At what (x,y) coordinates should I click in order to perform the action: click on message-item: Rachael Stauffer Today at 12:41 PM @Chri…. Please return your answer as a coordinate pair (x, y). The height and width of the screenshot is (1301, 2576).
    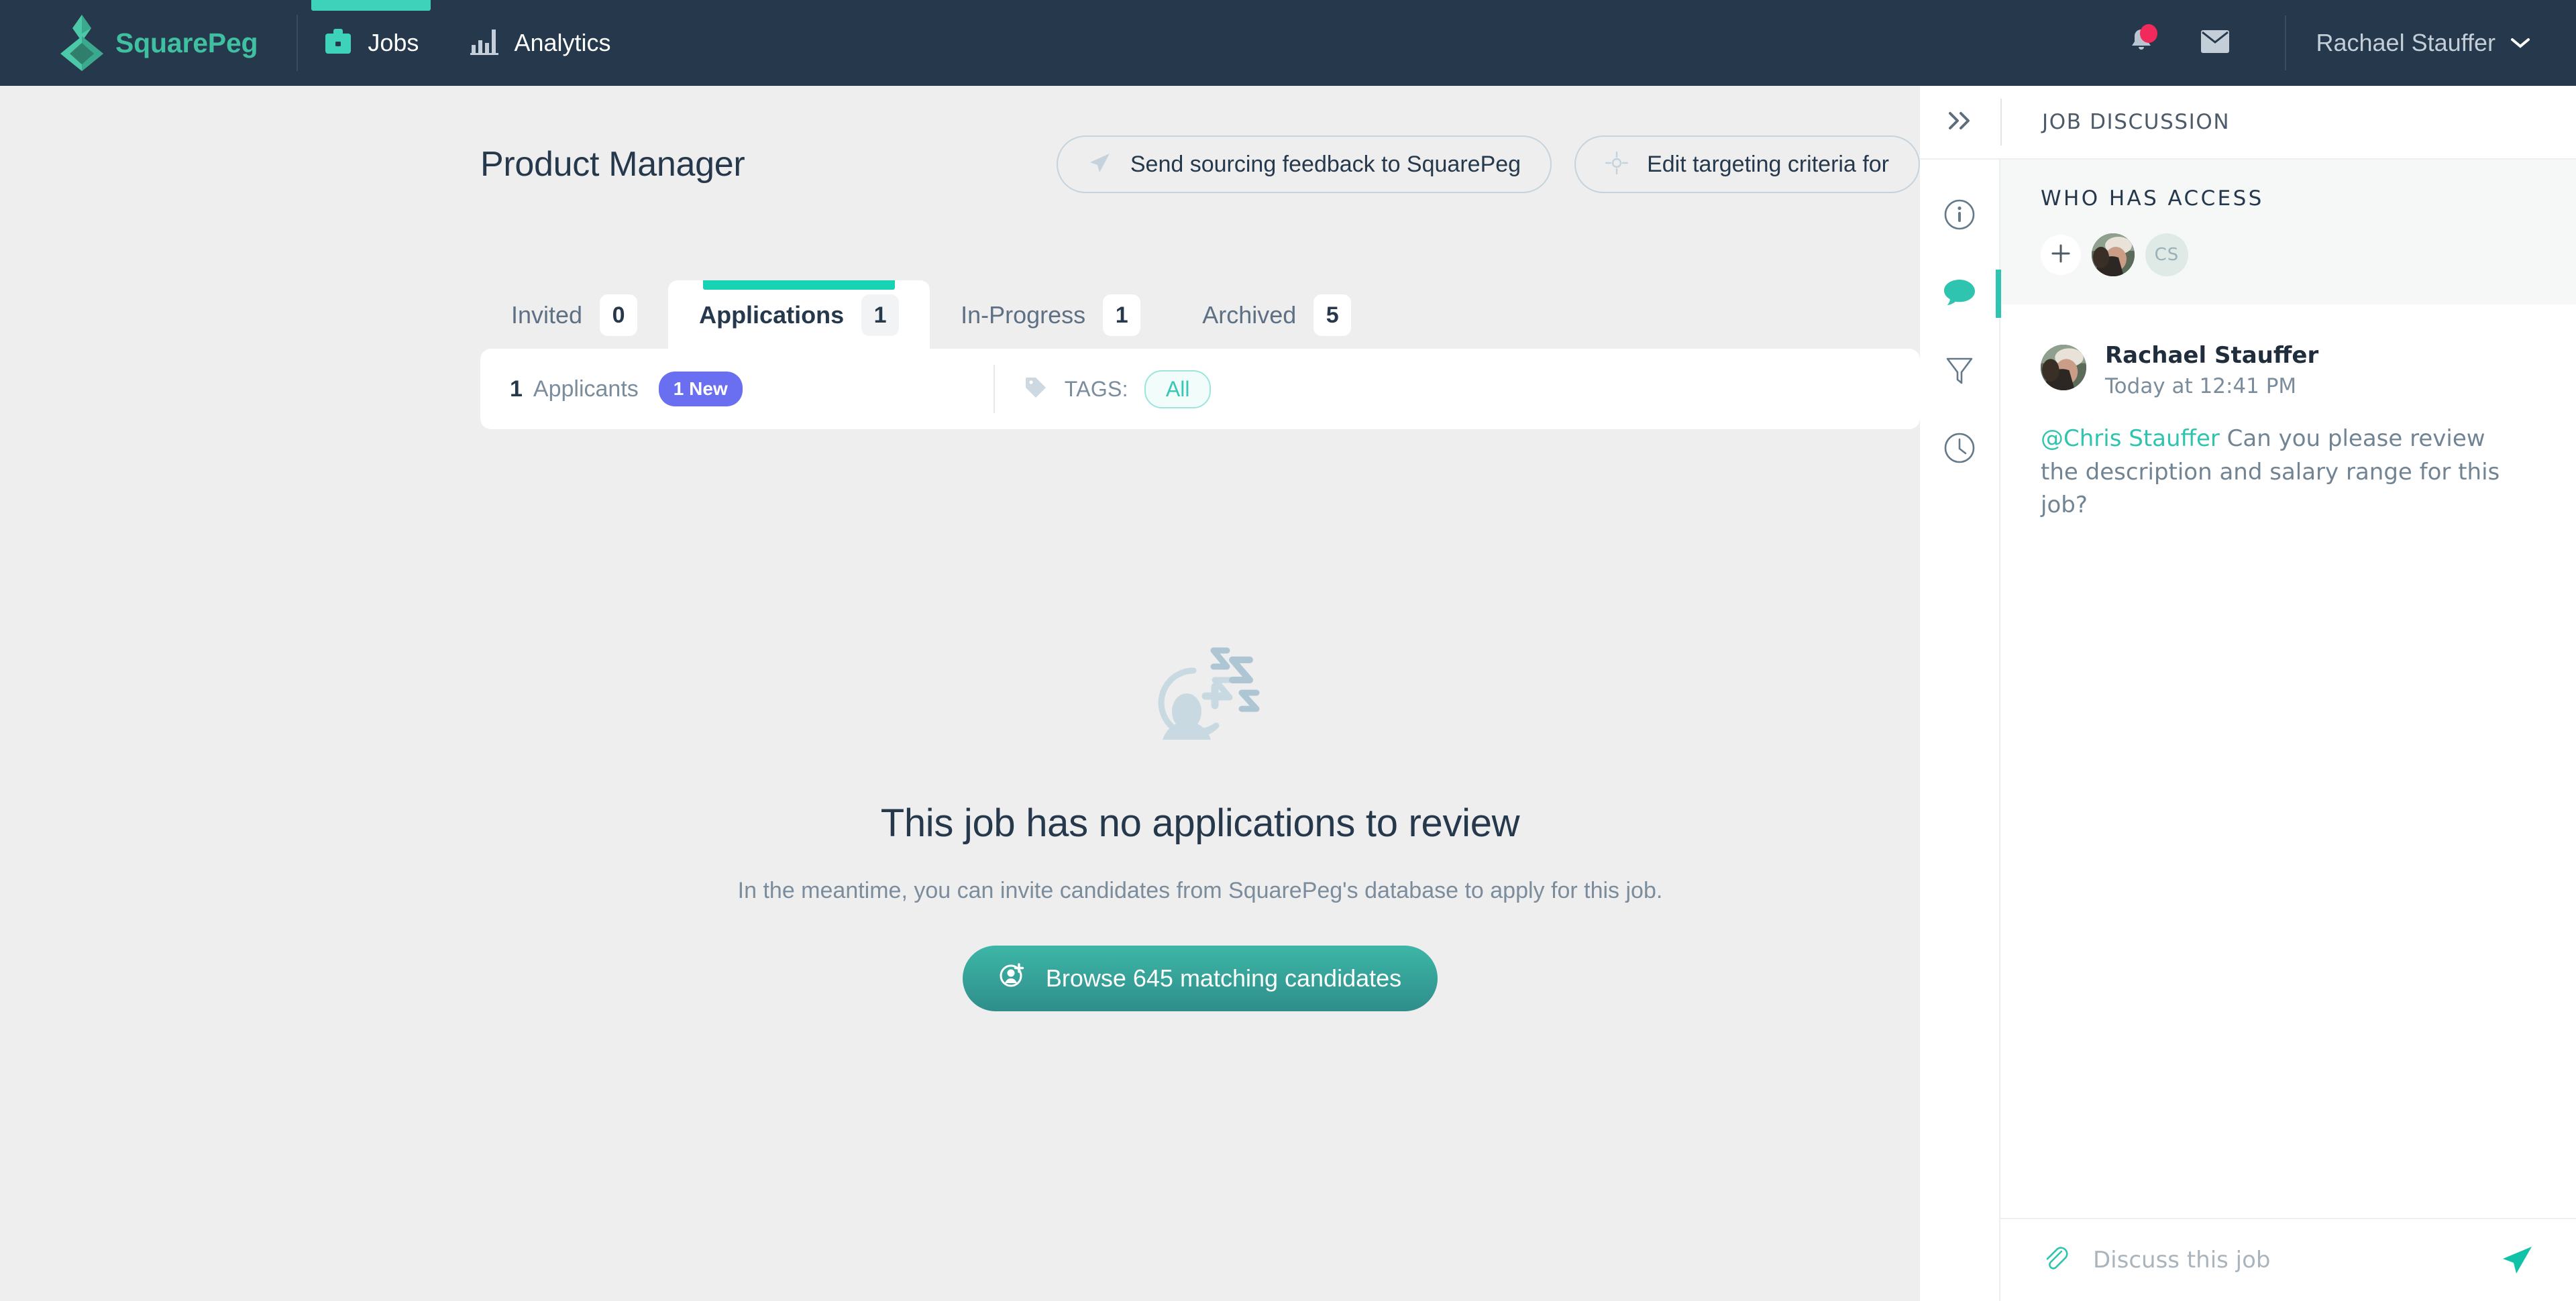
    Looking at the image, I should click on (2289, 432).